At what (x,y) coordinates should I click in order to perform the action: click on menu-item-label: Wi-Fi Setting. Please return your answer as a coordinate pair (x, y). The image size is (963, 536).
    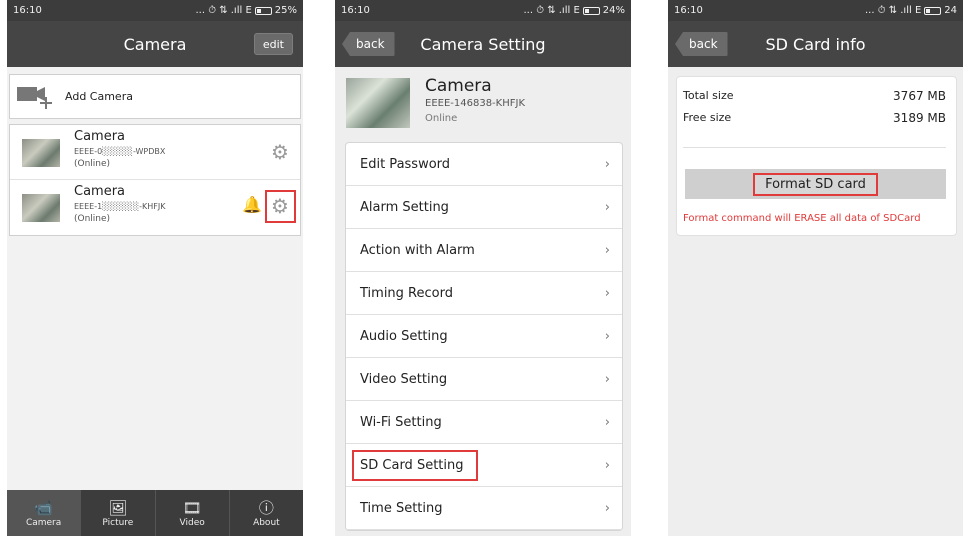
    Looking at the image, I should click on (401, 422).